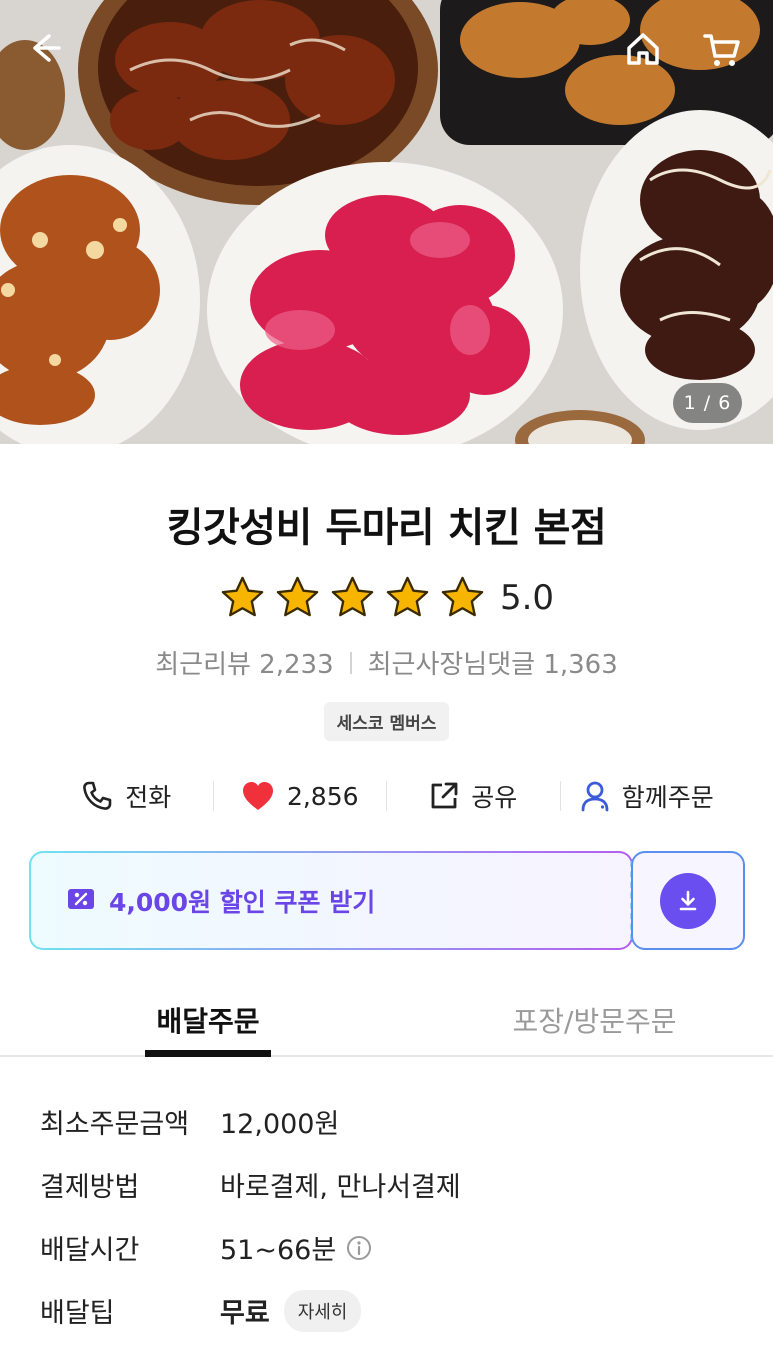 This screenshot has height=1352, width=773. Describe the element at coordinates (245, 1313) in the screenshot. I see `delivery-tip-value: 무료` at that location.